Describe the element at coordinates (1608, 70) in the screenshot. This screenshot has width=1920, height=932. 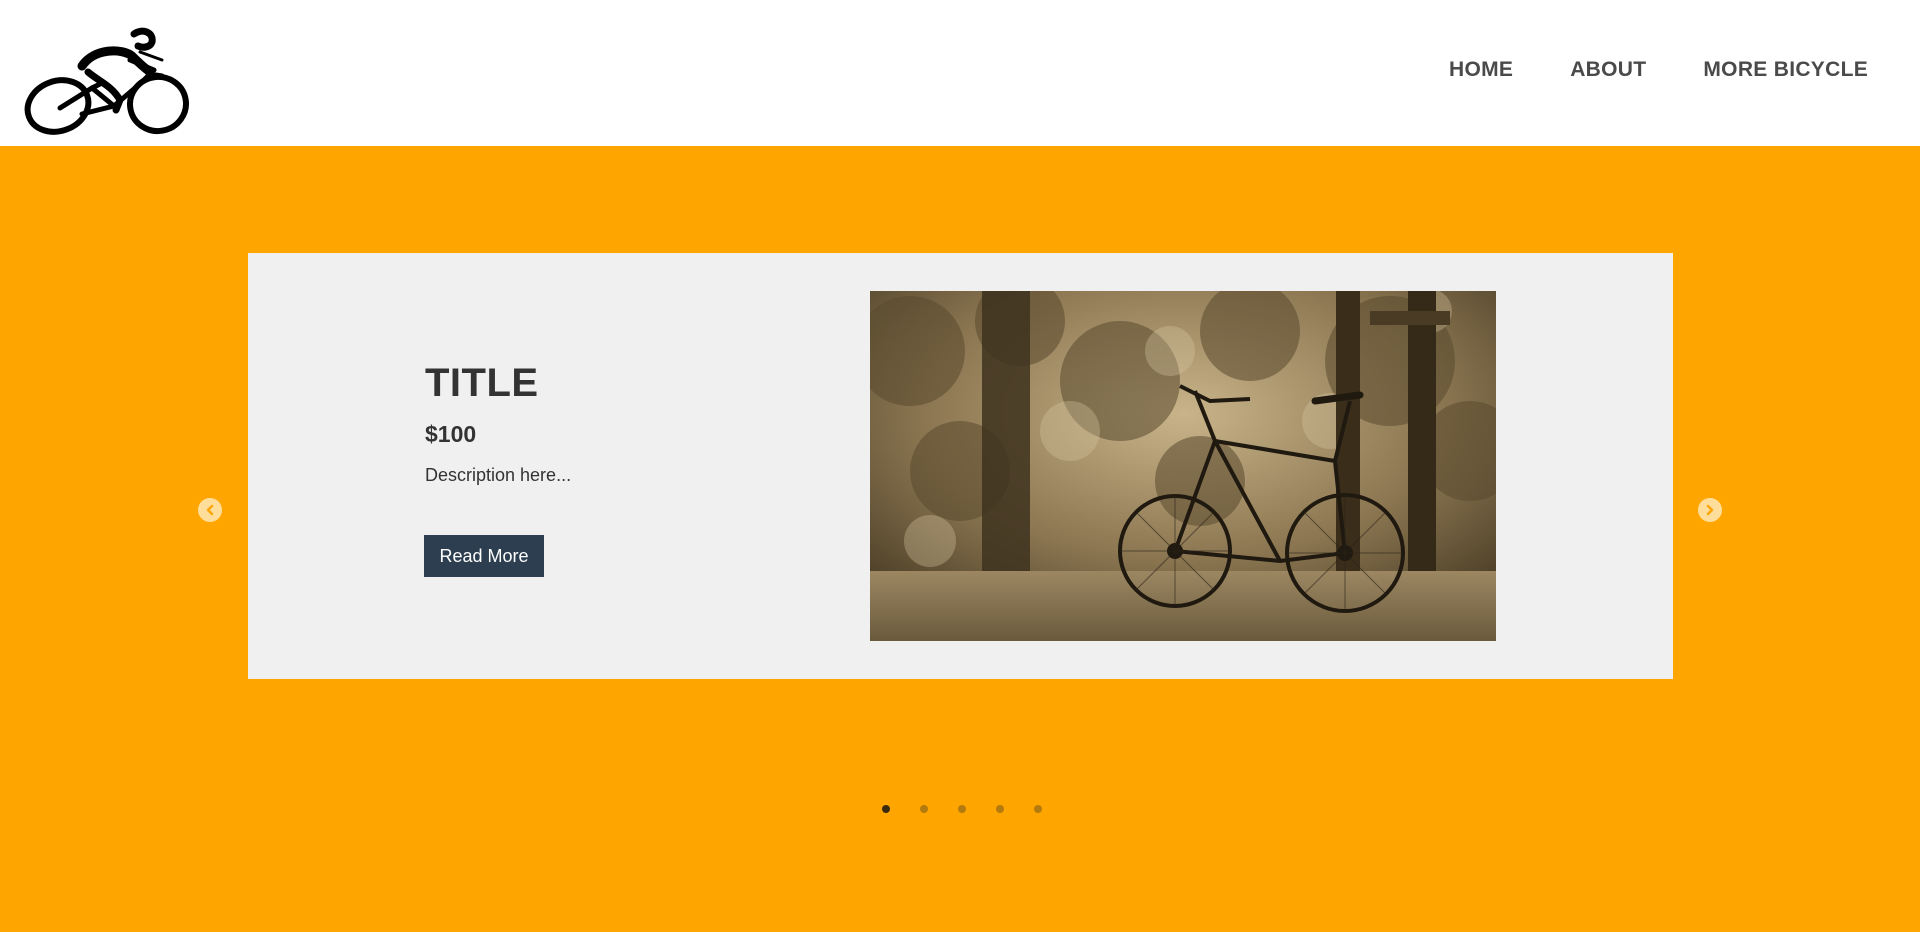
I see `nav-about-link: ABOUT` at that location.